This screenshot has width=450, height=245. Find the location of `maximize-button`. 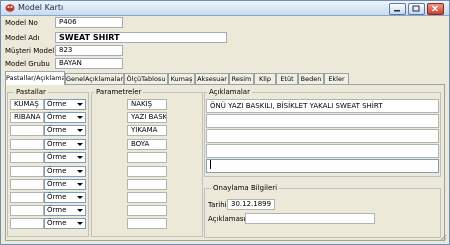

maximize-button is located at coordinates (416, 9).